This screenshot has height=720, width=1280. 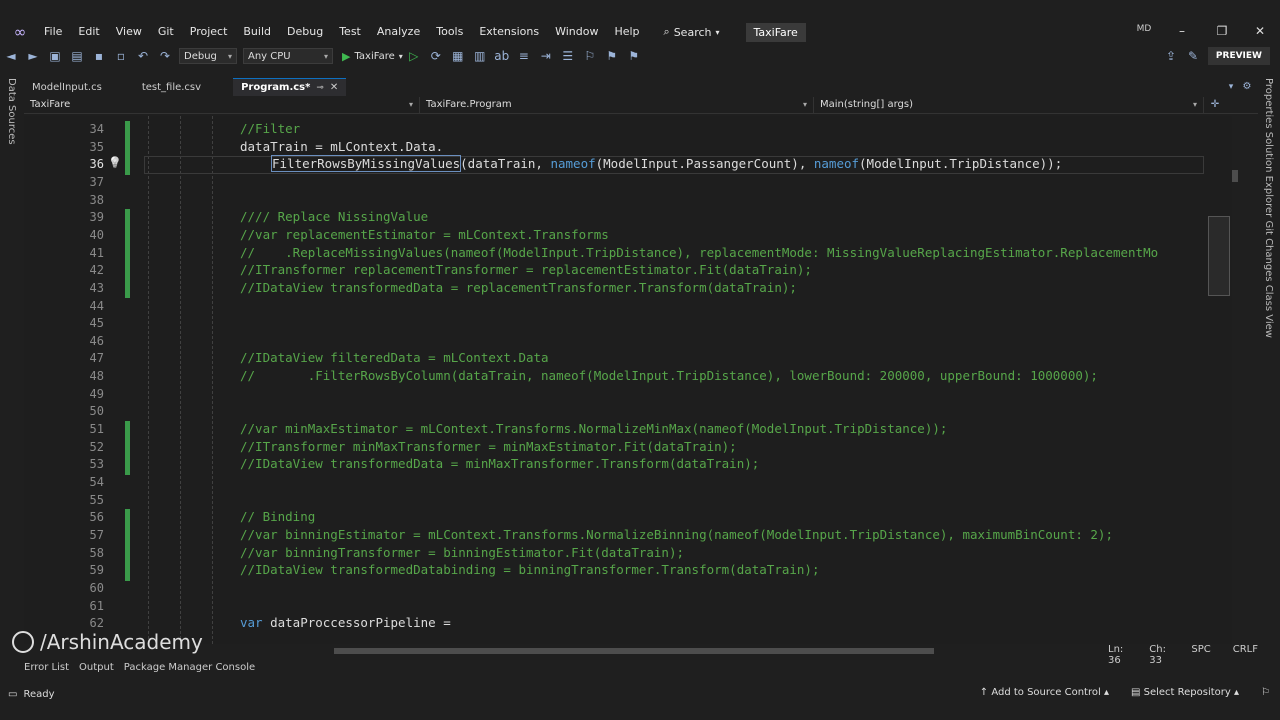 I want to click on tab-package-manager-console: Package Manager Console, so click(x=189, y=670).